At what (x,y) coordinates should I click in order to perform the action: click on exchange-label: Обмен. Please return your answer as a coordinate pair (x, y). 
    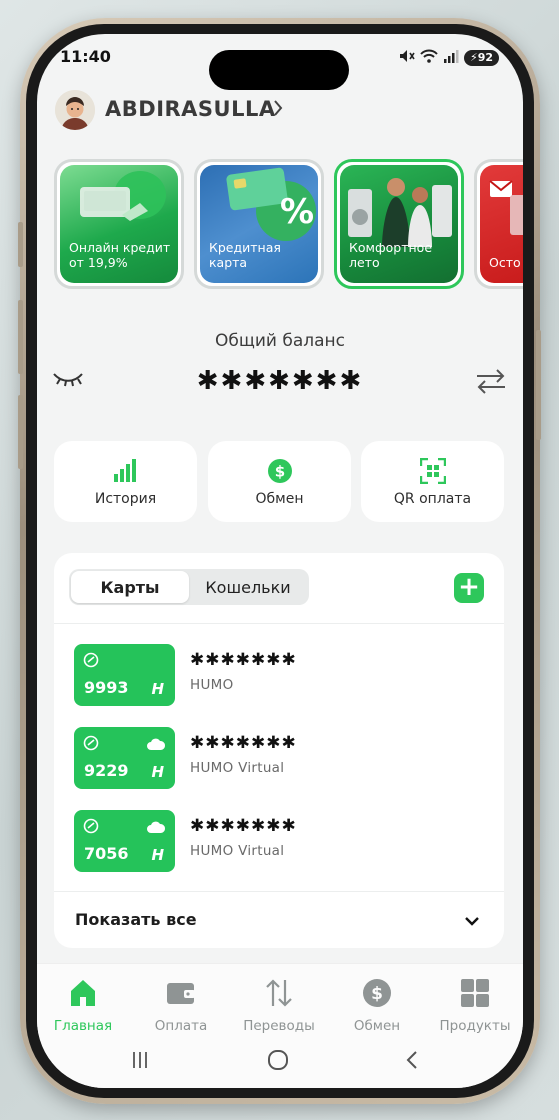
    Looking at the image, I should click on (279, 499).